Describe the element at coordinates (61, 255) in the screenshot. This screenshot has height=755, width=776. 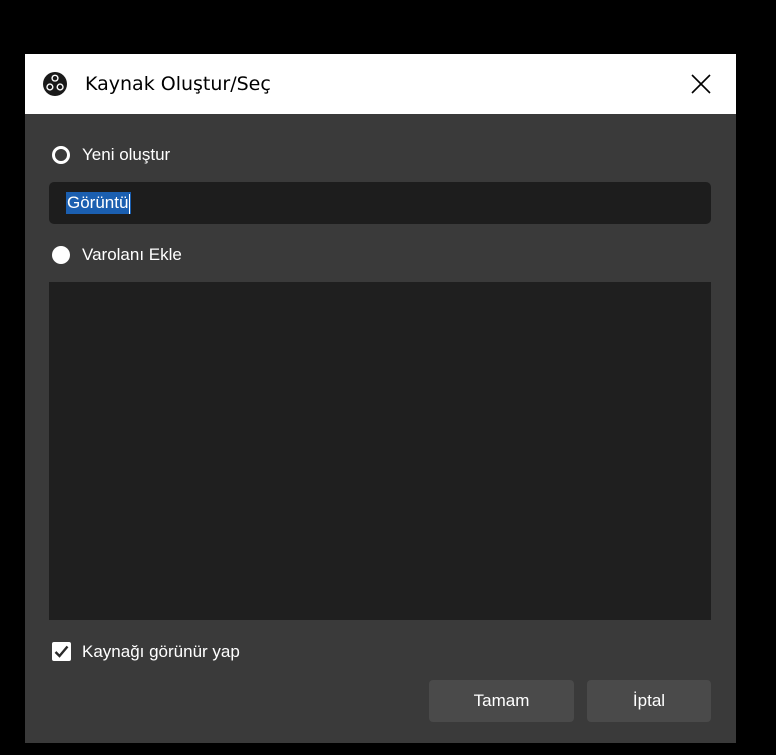
I see `radio-indicator` at that location.